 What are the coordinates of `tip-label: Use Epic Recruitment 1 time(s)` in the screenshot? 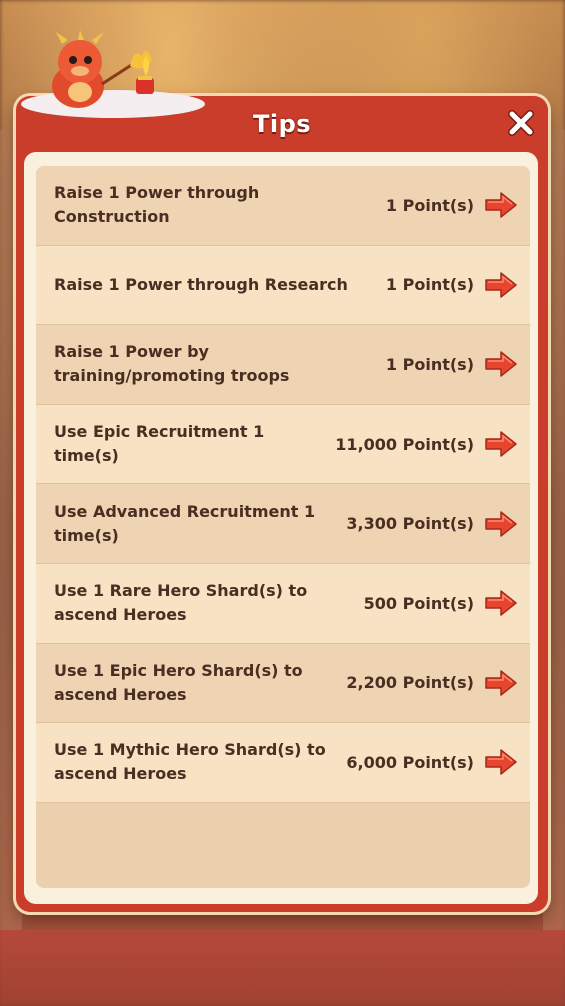 It's located at (159, 444).